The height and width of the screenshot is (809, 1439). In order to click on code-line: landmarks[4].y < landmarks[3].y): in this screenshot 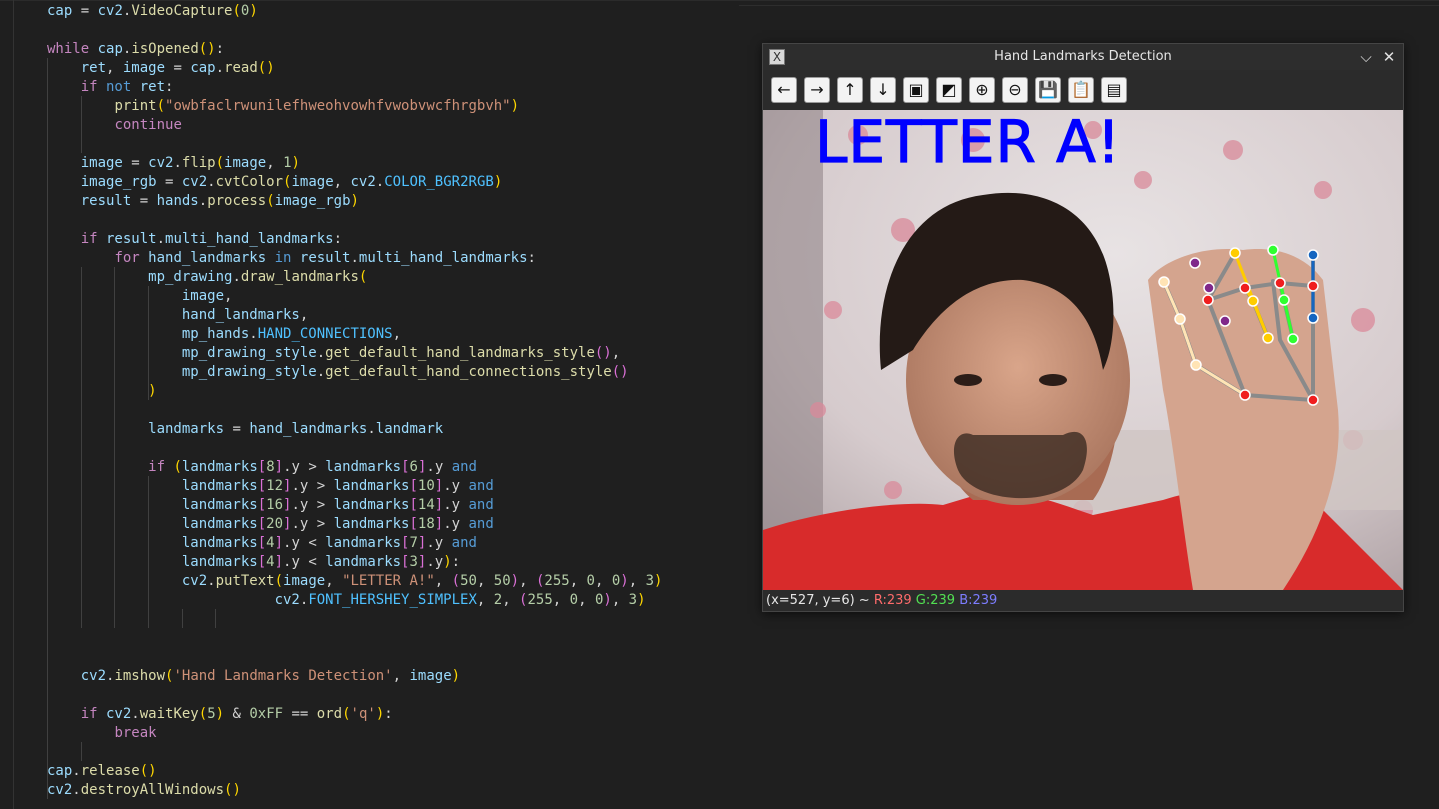, I will do `click(253, 562)`.